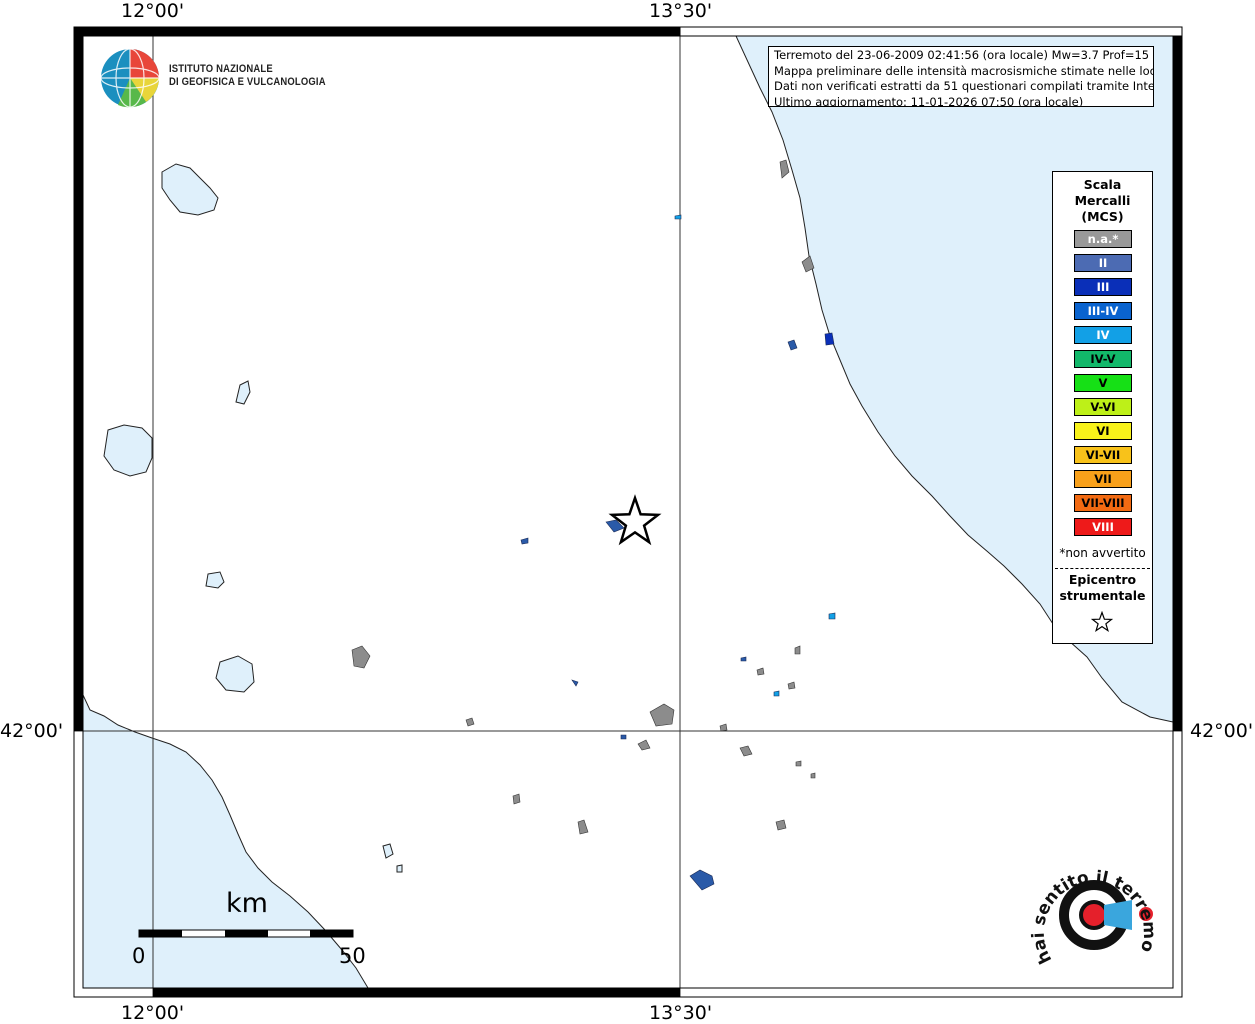 The image size is (1255, 1024). I want to click on scale-bar-start: 0, so click(139, 956).